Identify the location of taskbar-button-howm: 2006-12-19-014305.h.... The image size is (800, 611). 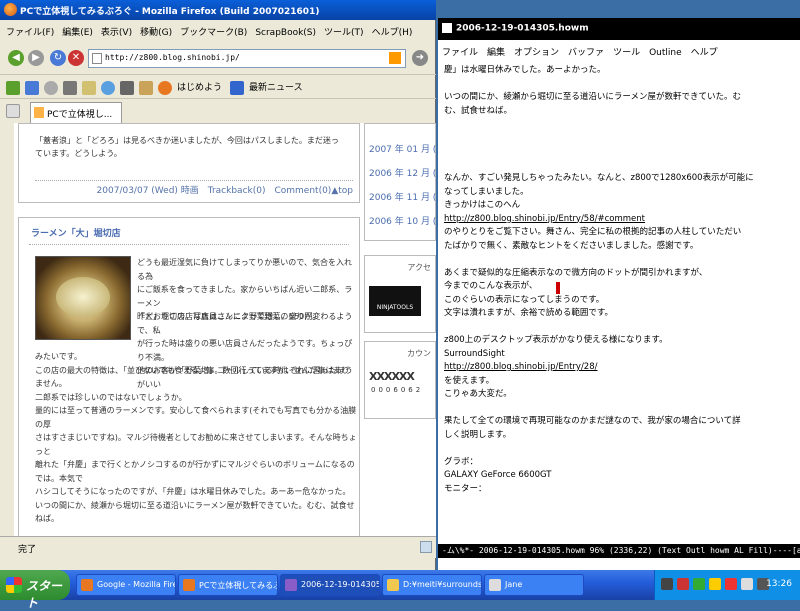
(330, 585).